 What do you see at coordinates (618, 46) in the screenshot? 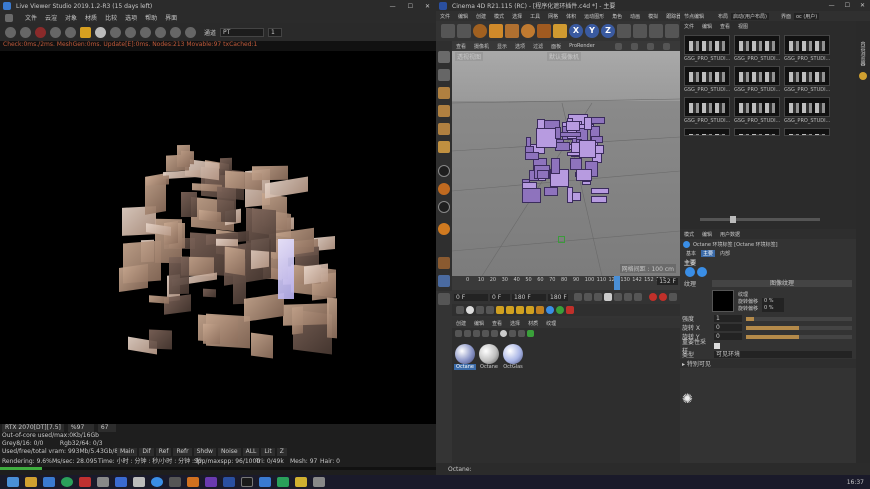
I see `viewport-move-icon` at bounding box center [618, 46].